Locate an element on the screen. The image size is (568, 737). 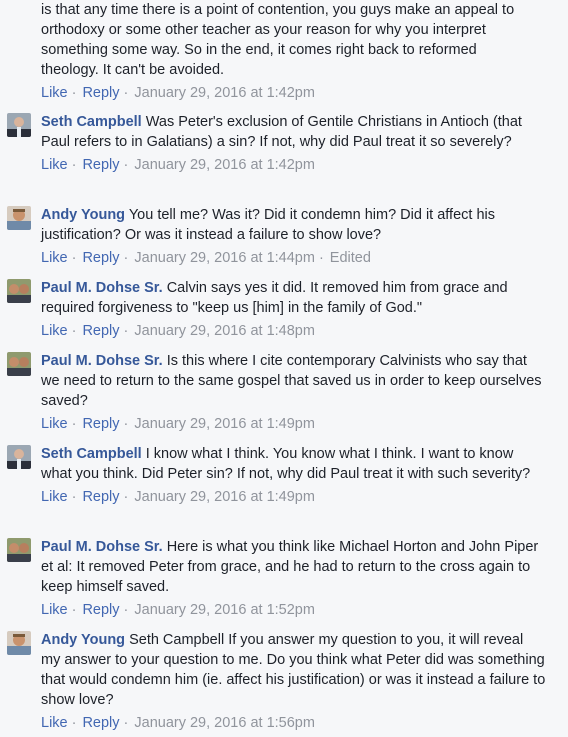
comment-timestamp: January 29, 2016 at 1:48pm is located at coordinates (224, 331).